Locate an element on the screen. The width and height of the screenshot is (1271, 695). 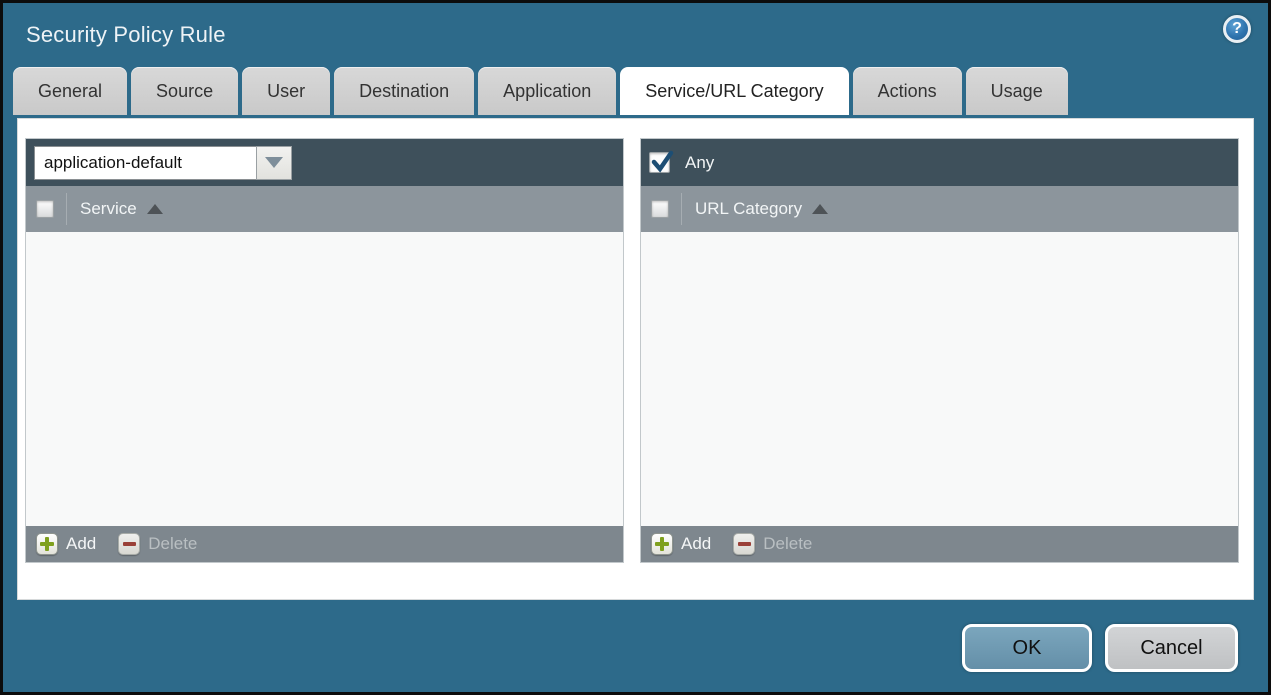
help-icon-glyph: ? is located at coordinates (1237, 28).